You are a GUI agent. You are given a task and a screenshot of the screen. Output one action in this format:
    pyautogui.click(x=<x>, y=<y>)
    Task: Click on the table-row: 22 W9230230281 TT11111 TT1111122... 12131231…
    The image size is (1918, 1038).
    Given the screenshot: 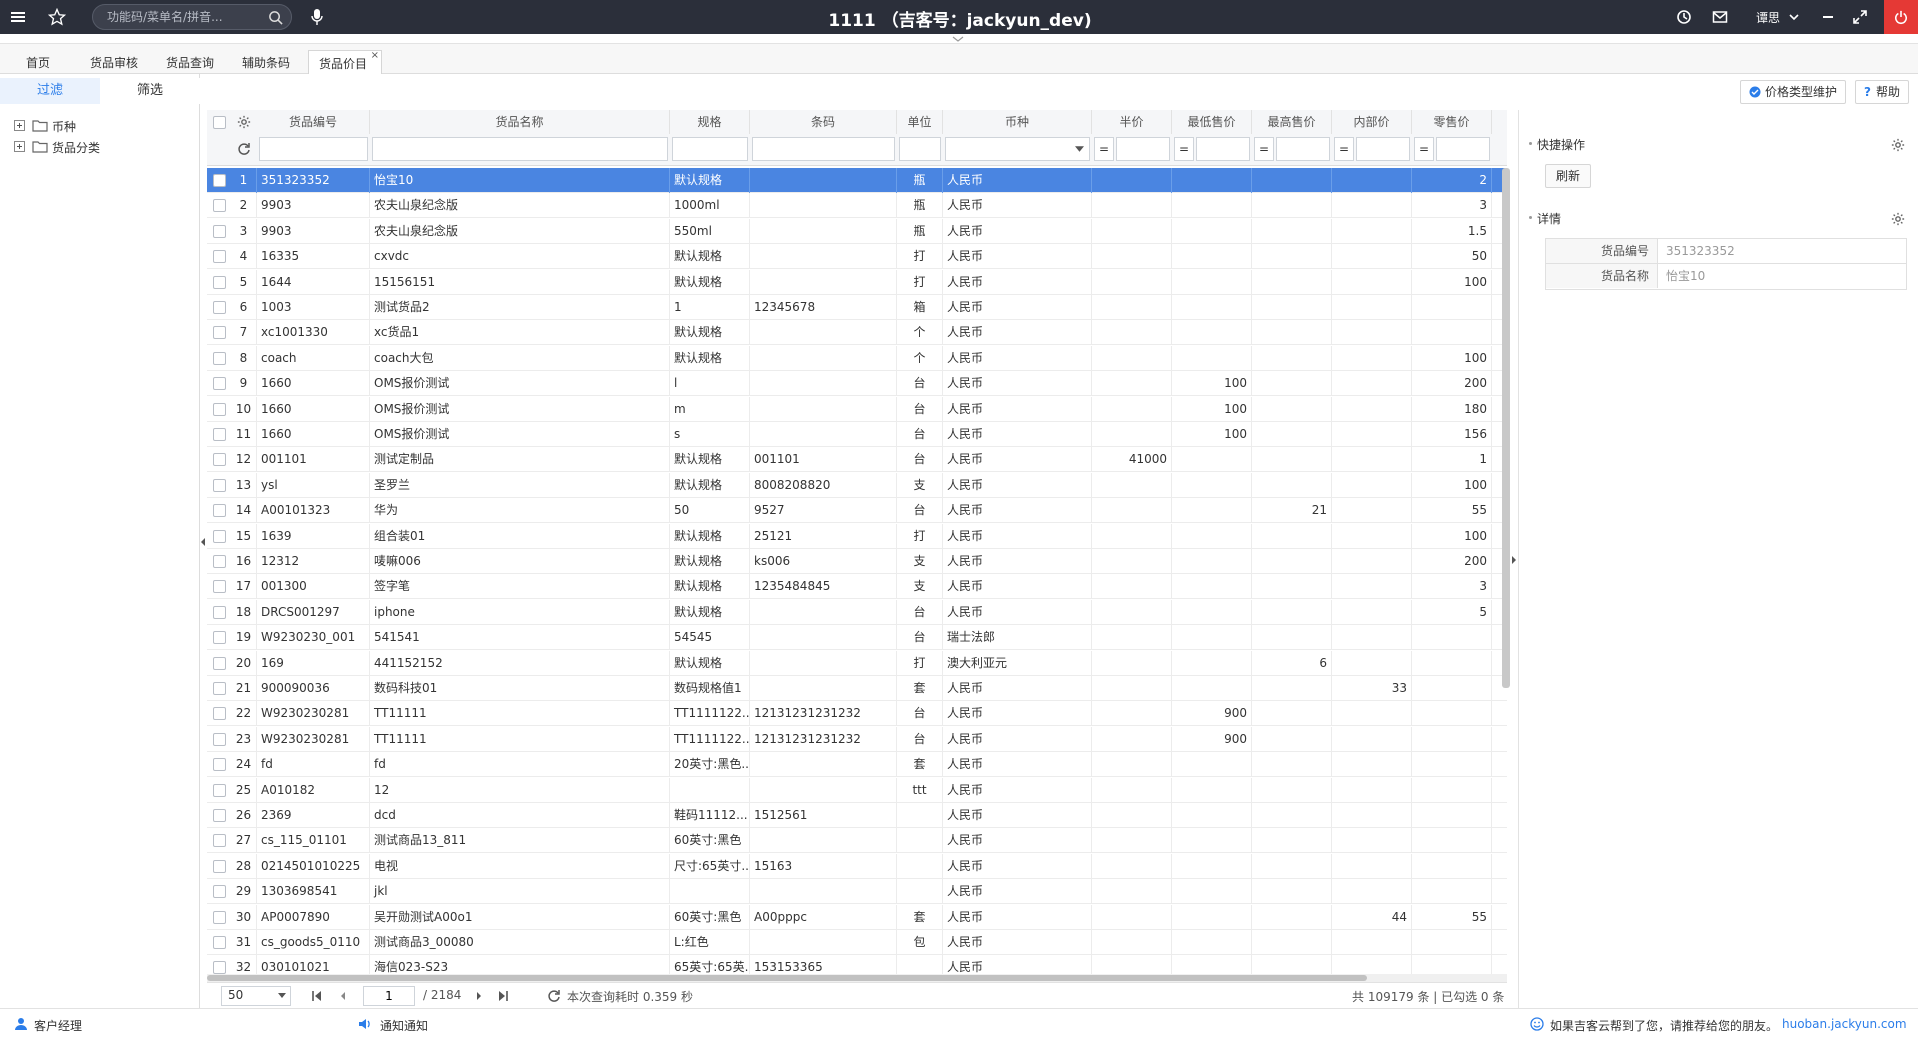 What is the action you would take?
    pyautogui.click(x=857, y=714)
    